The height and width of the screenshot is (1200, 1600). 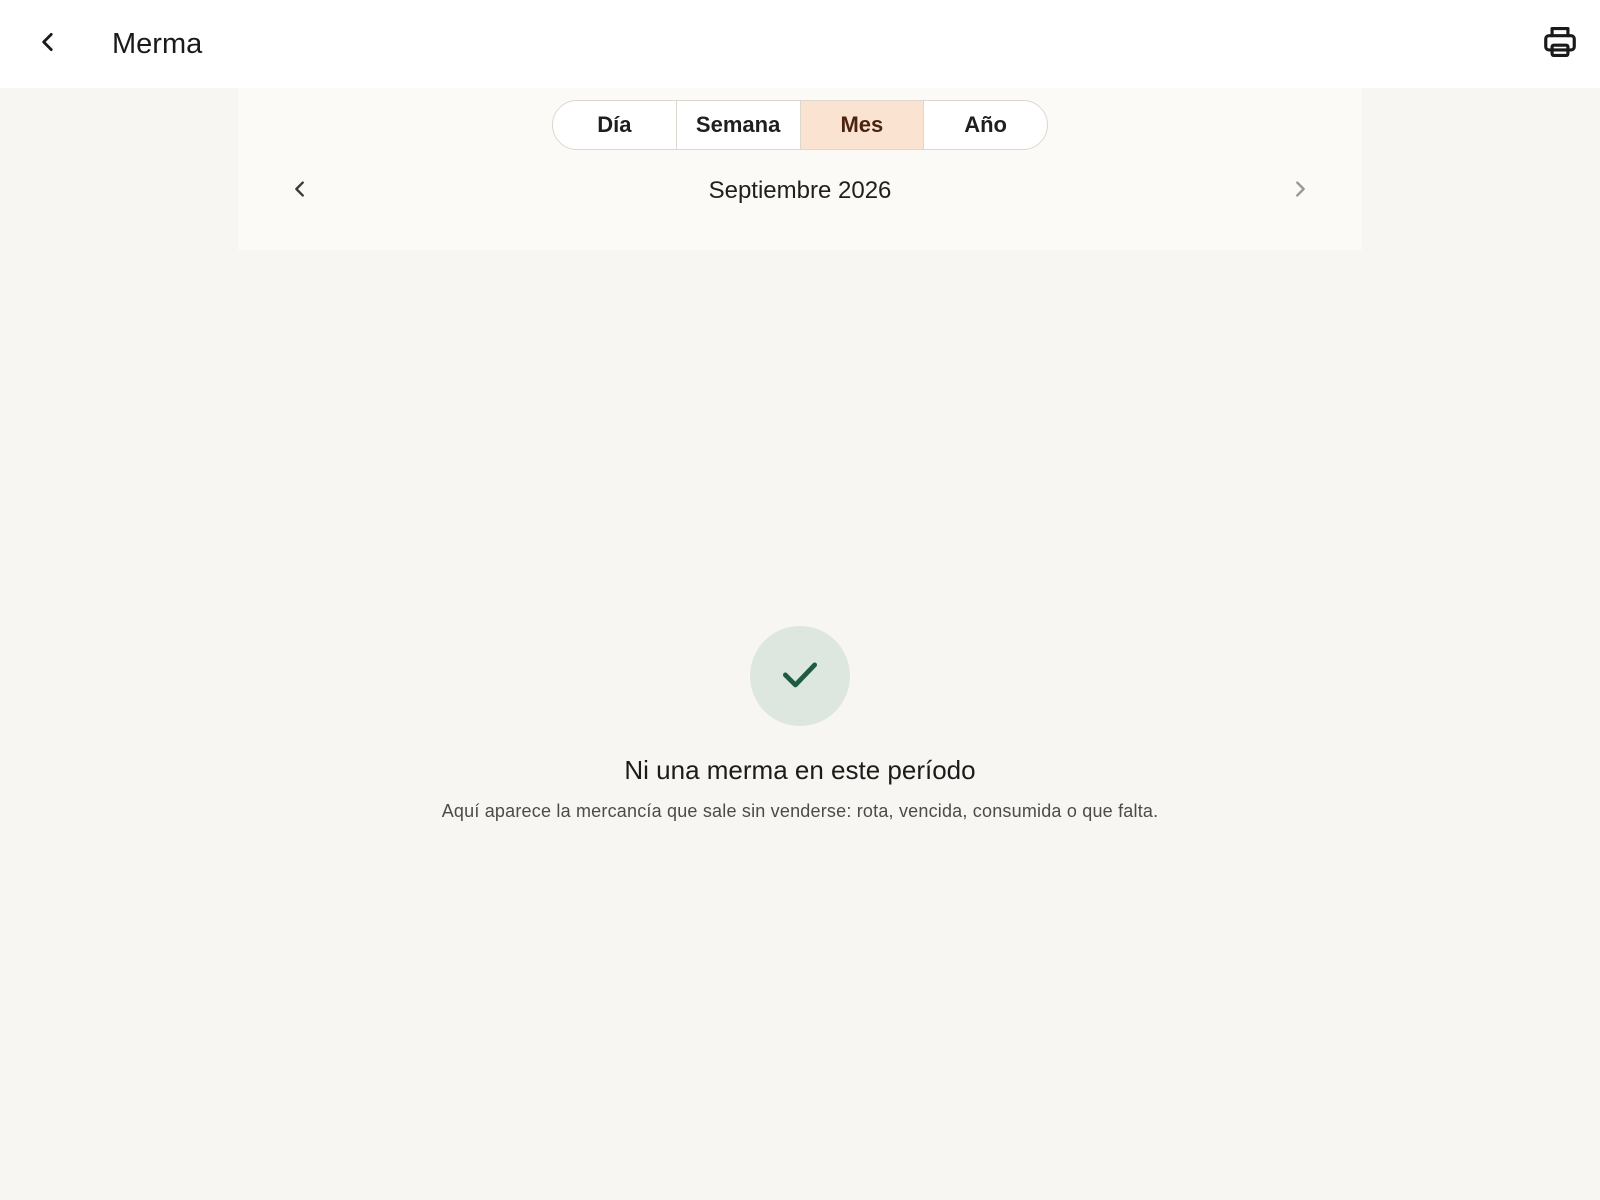 I want to click on period-filter-panel: Día Semana Mes Año Septiembre 2026, so click(x=800, y=169).